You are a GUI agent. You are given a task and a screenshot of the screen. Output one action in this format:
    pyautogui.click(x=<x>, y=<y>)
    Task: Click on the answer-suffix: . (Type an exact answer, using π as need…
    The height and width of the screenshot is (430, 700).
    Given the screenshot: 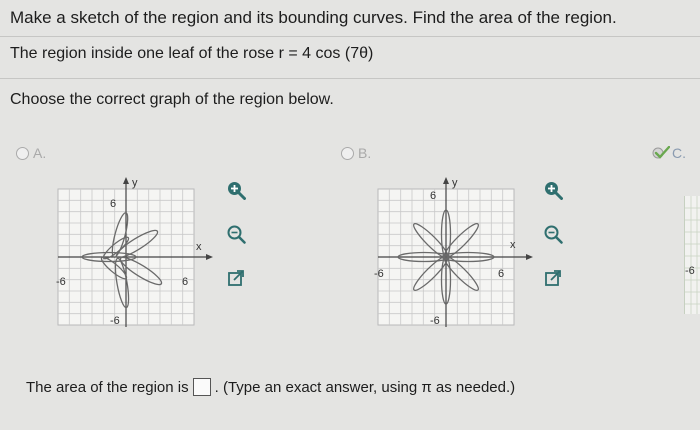 What is the action you would take?
    pyautogui.click(x=365, y=387)
    